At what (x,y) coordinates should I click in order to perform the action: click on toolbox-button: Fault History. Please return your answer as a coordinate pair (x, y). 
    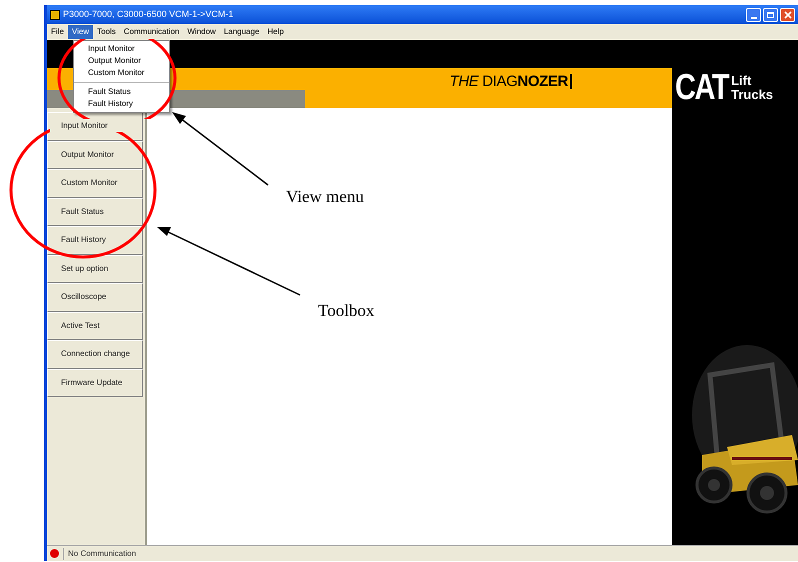
    Looking at the image, I should click on (95, 240).